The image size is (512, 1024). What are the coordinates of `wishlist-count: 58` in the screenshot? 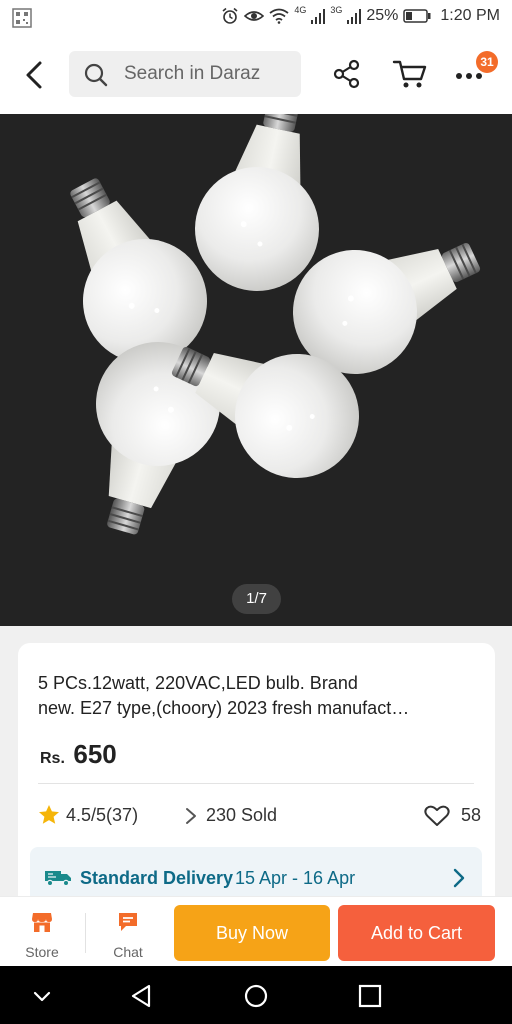 It's located at (471, 815).